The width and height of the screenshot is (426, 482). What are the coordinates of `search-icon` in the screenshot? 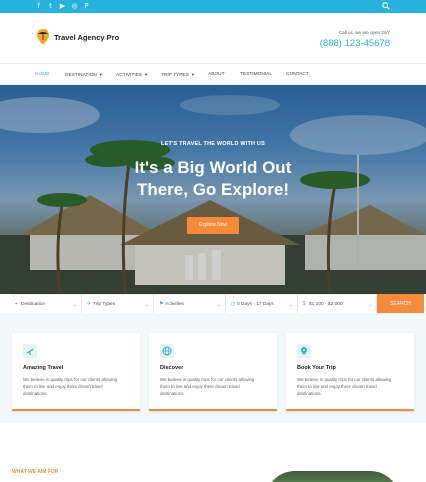 It's located at (386, 6).